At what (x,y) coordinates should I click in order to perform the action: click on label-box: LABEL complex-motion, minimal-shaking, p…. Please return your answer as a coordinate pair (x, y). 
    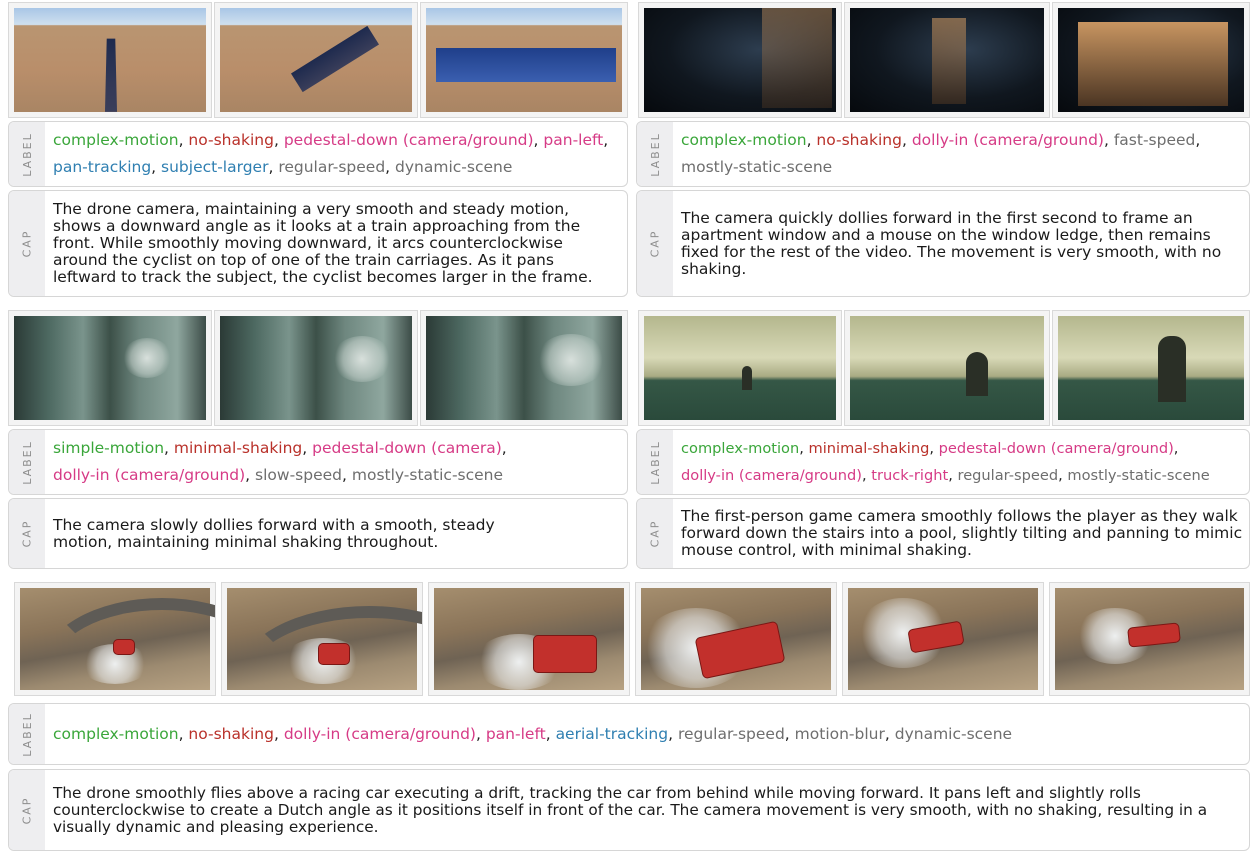
    Looking at the image, I should click on (943, 462).